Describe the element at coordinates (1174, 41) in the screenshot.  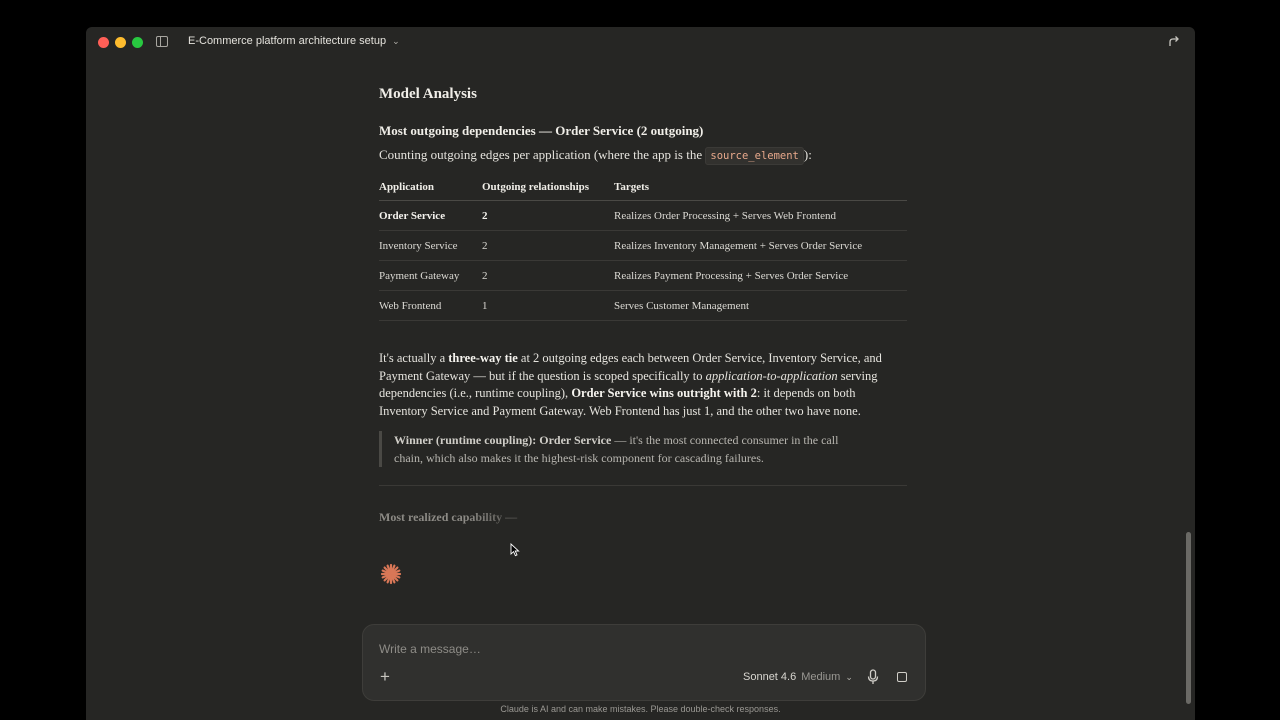
I see `share-icon` at that location.